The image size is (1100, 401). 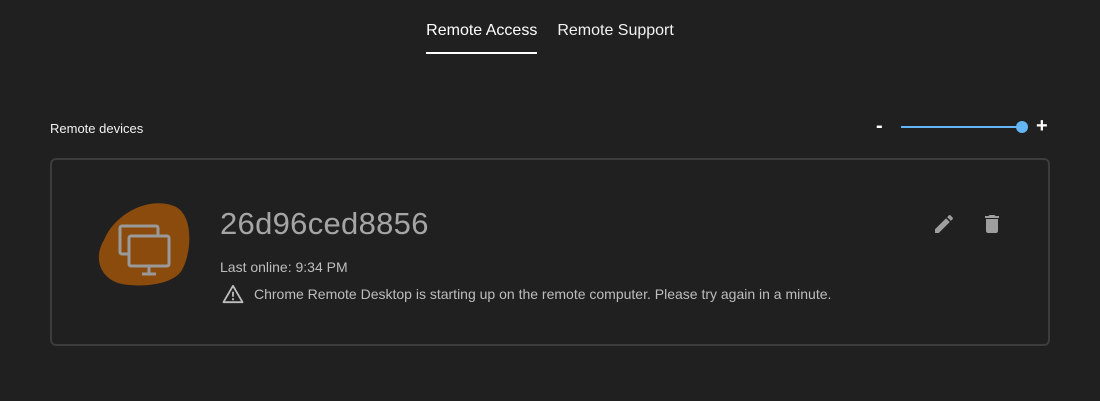 I want to click on warning-icon, so click(x=233, y=294).